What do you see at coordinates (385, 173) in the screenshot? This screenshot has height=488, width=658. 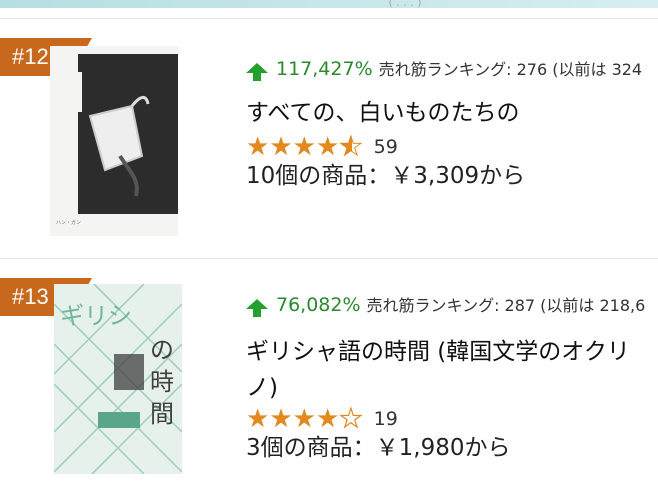 I see `offers-link: 10個の商品：￥3,309から` at bounding box center [385, 173].